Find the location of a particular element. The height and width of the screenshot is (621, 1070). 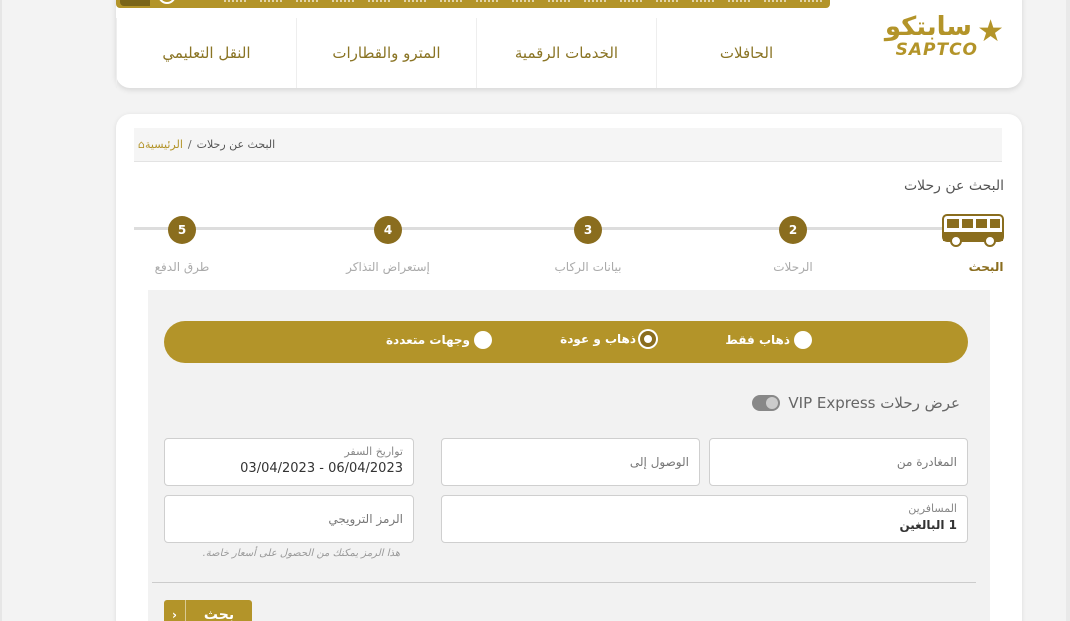

step-1-label: البحث is located at coordinates (986, 267).